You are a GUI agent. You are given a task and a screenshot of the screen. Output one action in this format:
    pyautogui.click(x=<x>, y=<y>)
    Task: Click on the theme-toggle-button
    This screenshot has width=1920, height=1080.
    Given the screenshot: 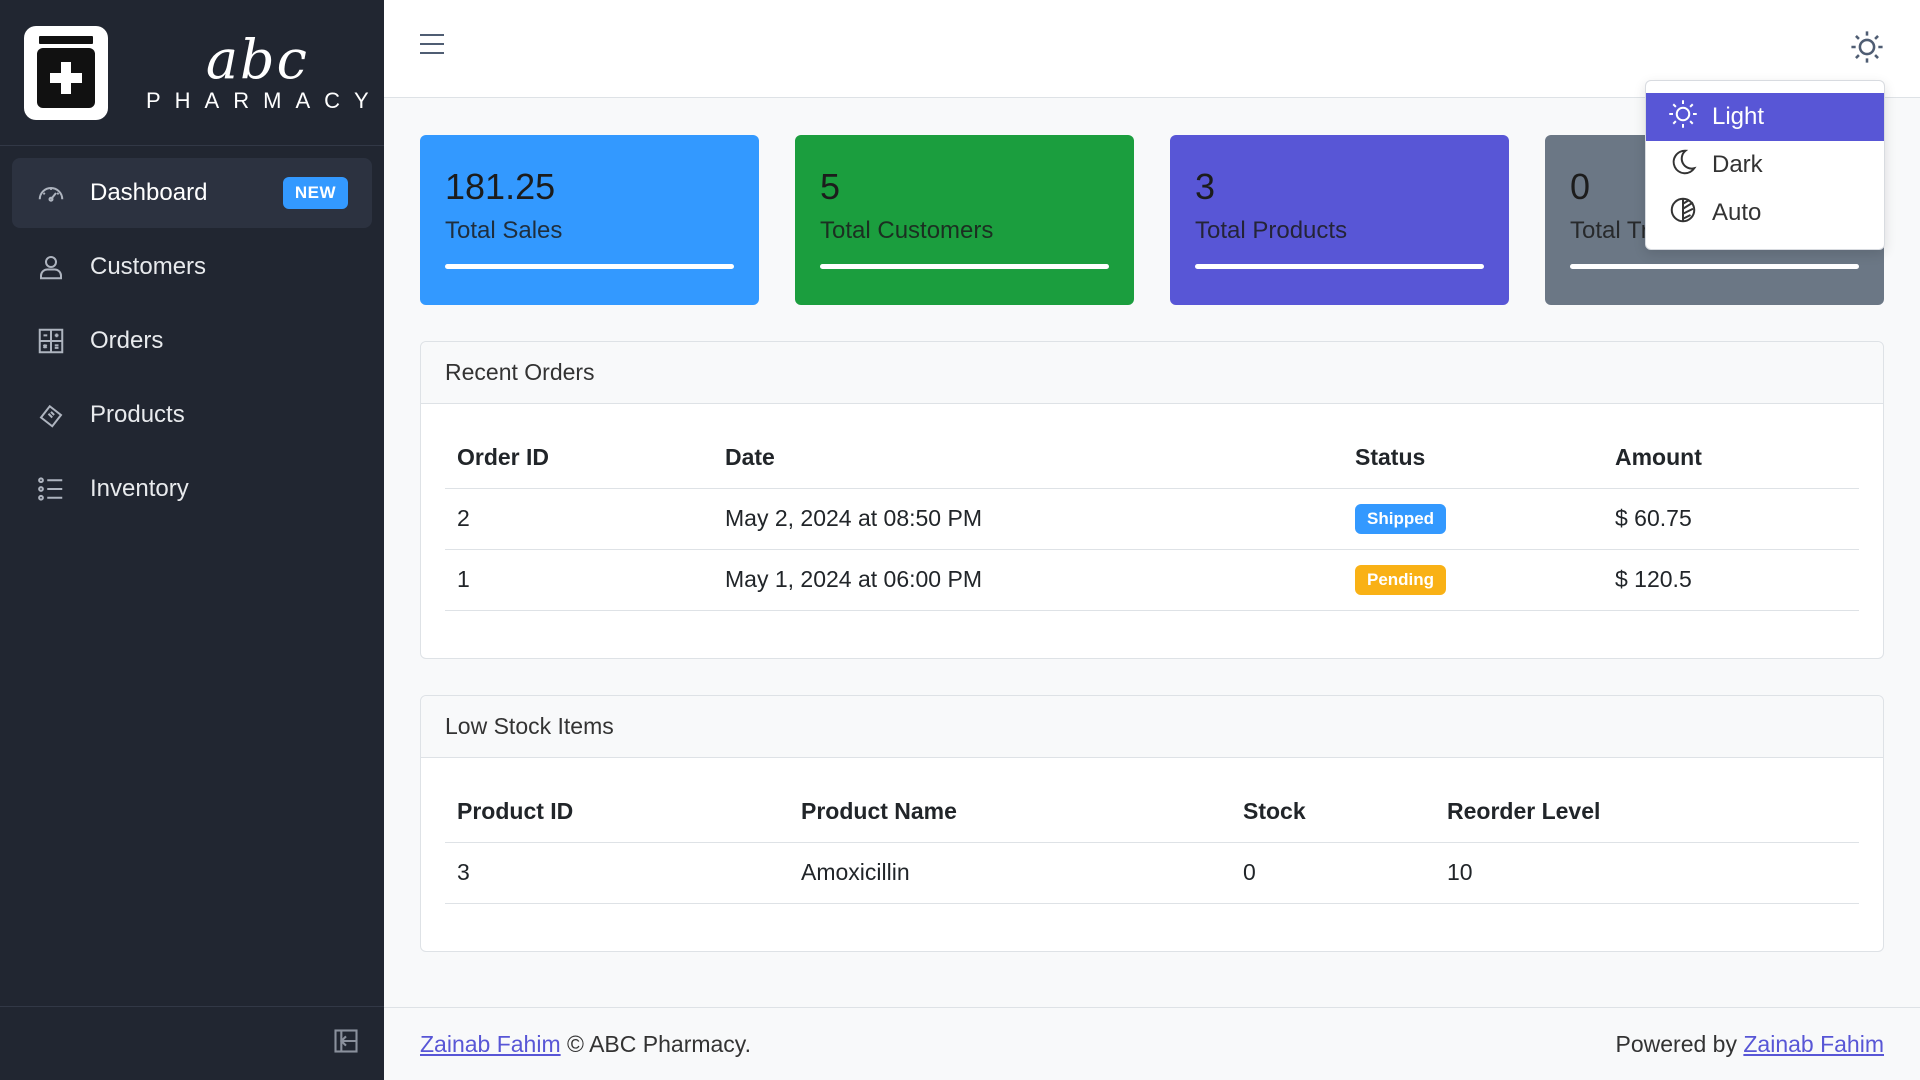 What is the action you would take?
    pyautogui.click(x=1867, y=47)
    